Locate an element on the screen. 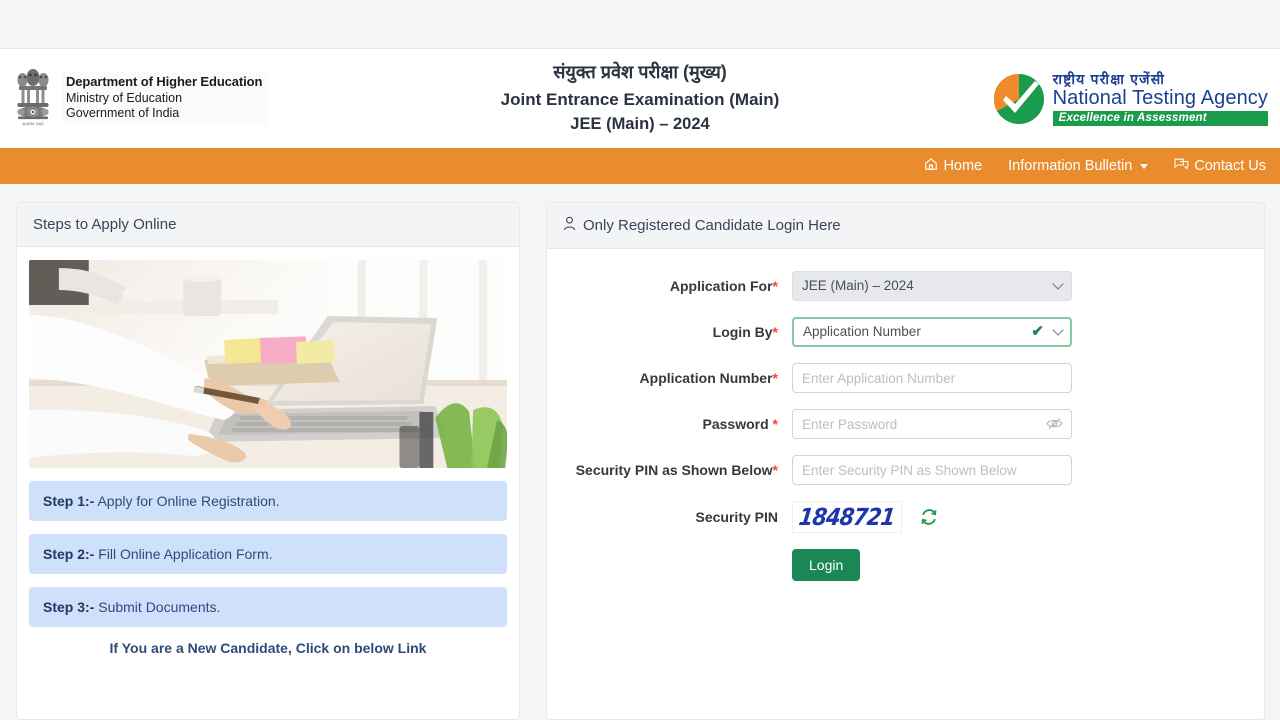  nav-item-contact-us: Contact Us is located at coordinates (1220, 166).